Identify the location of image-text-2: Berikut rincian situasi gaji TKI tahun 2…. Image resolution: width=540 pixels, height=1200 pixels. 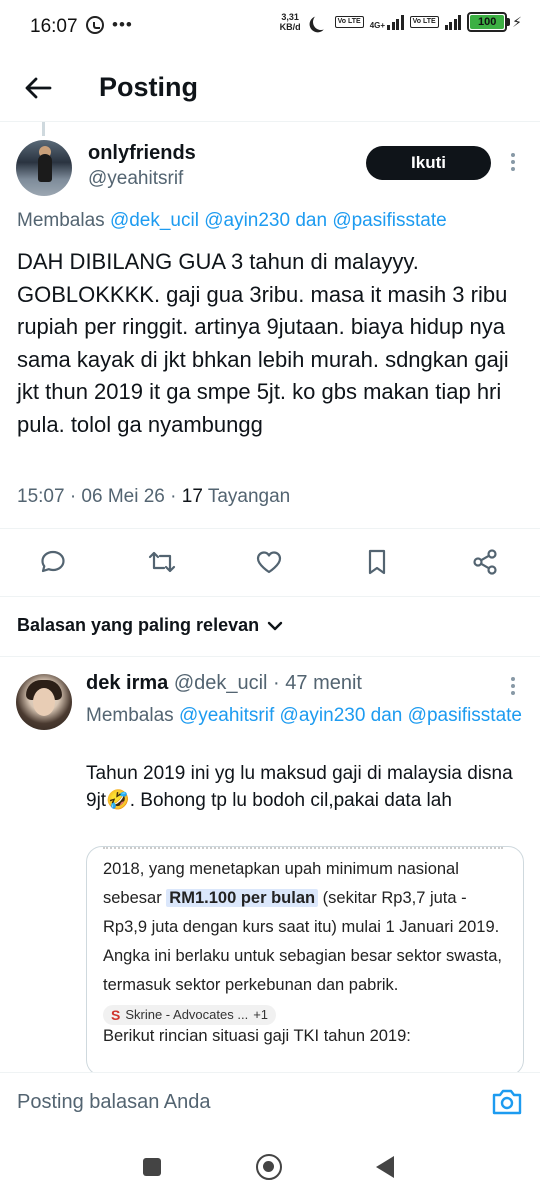
(257, 1036).